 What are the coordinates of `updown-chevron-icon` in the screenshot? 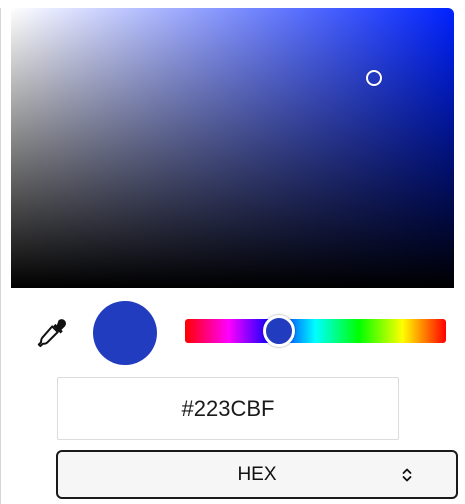 It's located at (407, 475).